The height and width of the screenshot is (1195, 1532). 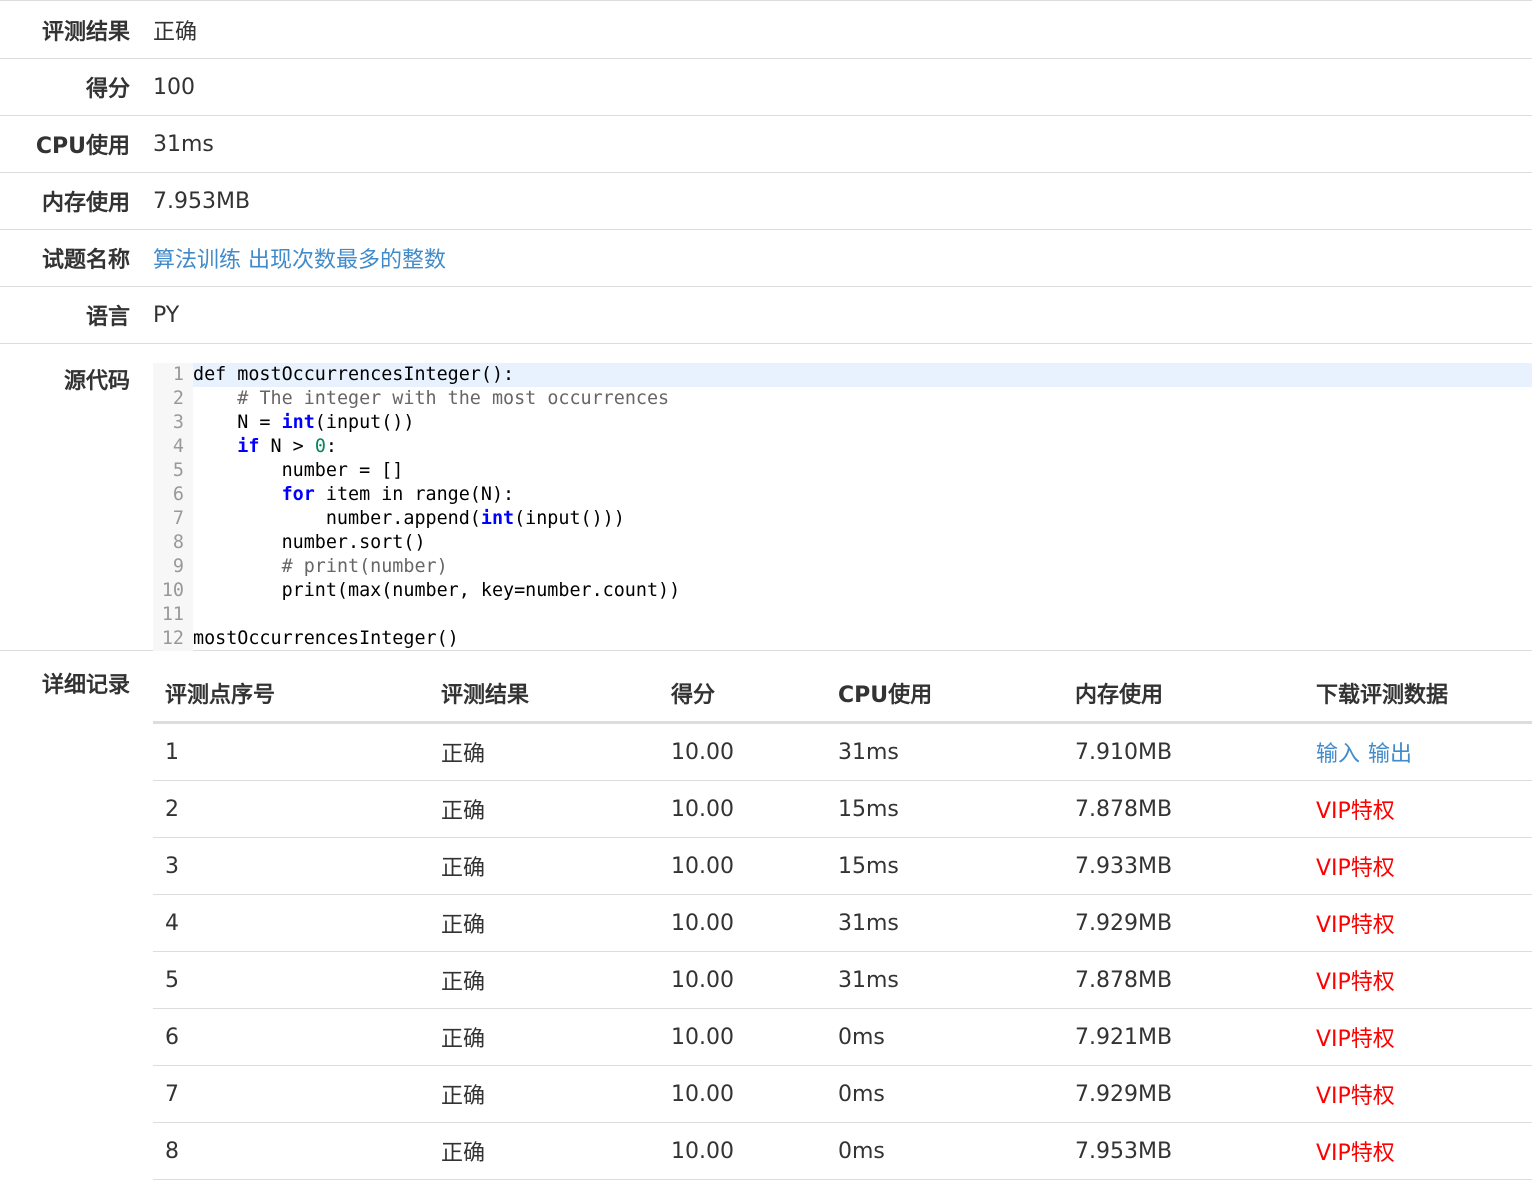 I want to click on table-row: 4 正确 10.00 31ms 7.929MB VIP特权, so click(x=842, y=923).